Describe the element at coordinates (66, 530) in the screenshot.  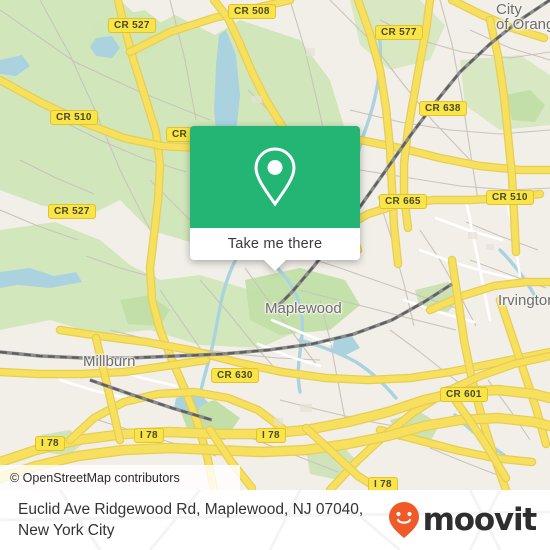
I see `address-line-2: New York City` at that location.